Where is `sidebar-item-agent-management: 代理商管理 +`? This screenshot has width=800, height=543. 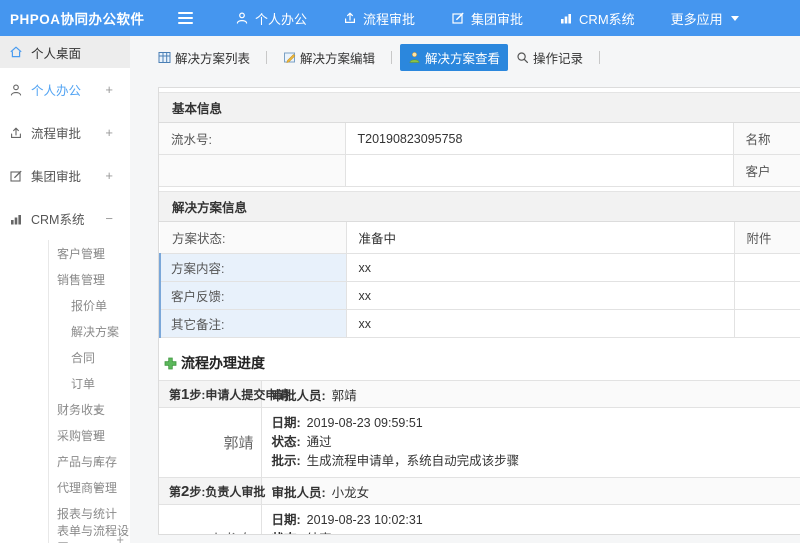 sidebar-item-agent-management: 代理商管理 + is located at coordinates (89, 487).